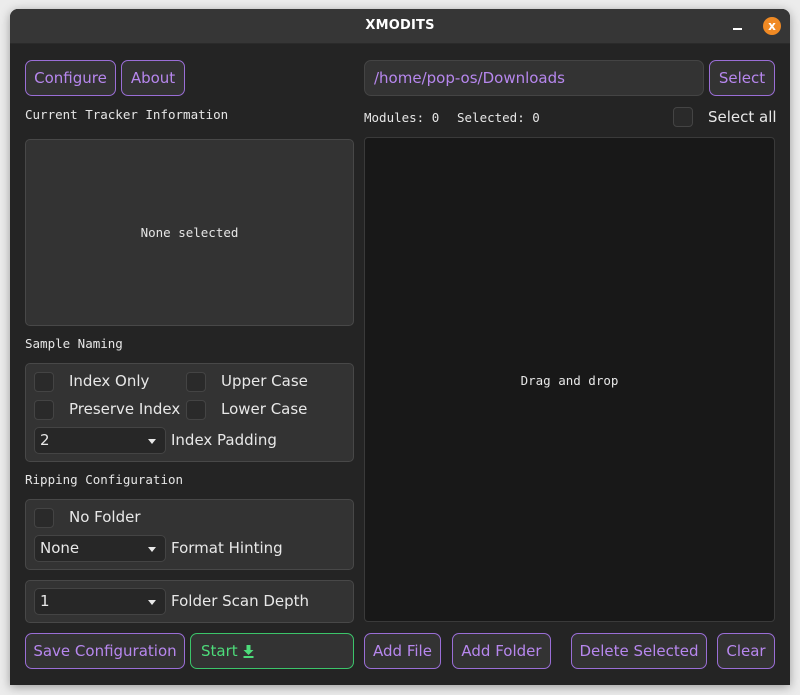  Describe the element at coordinates (501, 651) in the screenshot. I see `add-folder-button: Add Folder` at that location.